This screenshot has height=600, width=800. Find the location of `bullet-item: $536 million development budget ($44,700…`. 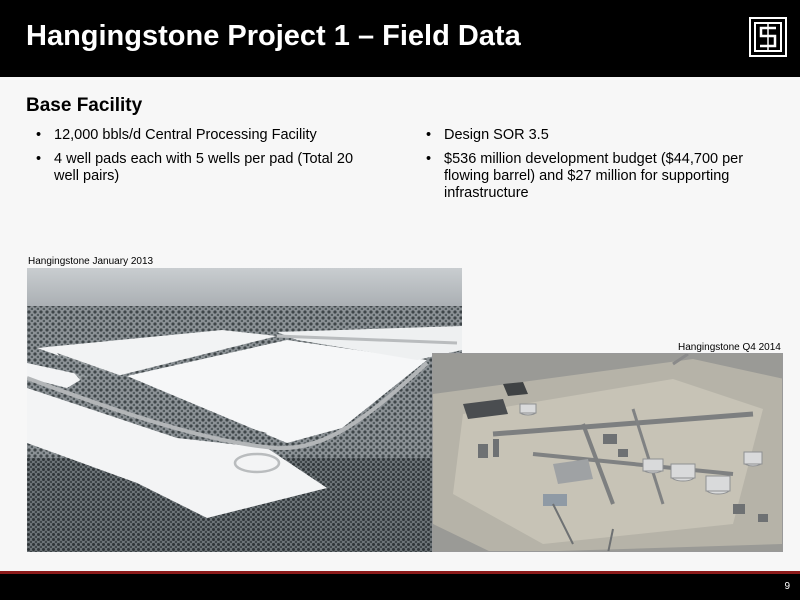

bullet-item: $536 million development budget ($44,700… is located at coordinates (602, 176).